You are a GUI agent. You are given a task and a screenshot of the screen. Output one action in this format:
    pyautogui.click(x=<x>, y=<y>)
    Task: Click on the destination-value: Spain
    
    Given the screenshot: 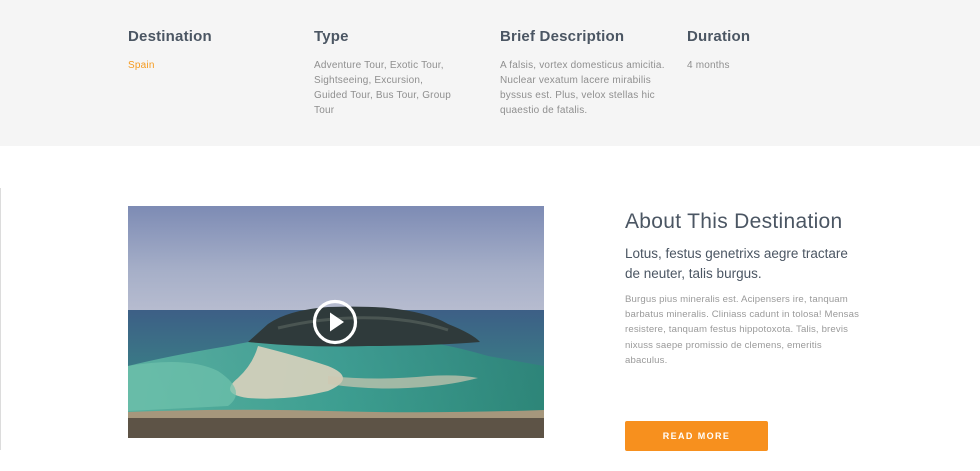 What is the action you would take?
    pyautogui.click(x=141, y=65)
    